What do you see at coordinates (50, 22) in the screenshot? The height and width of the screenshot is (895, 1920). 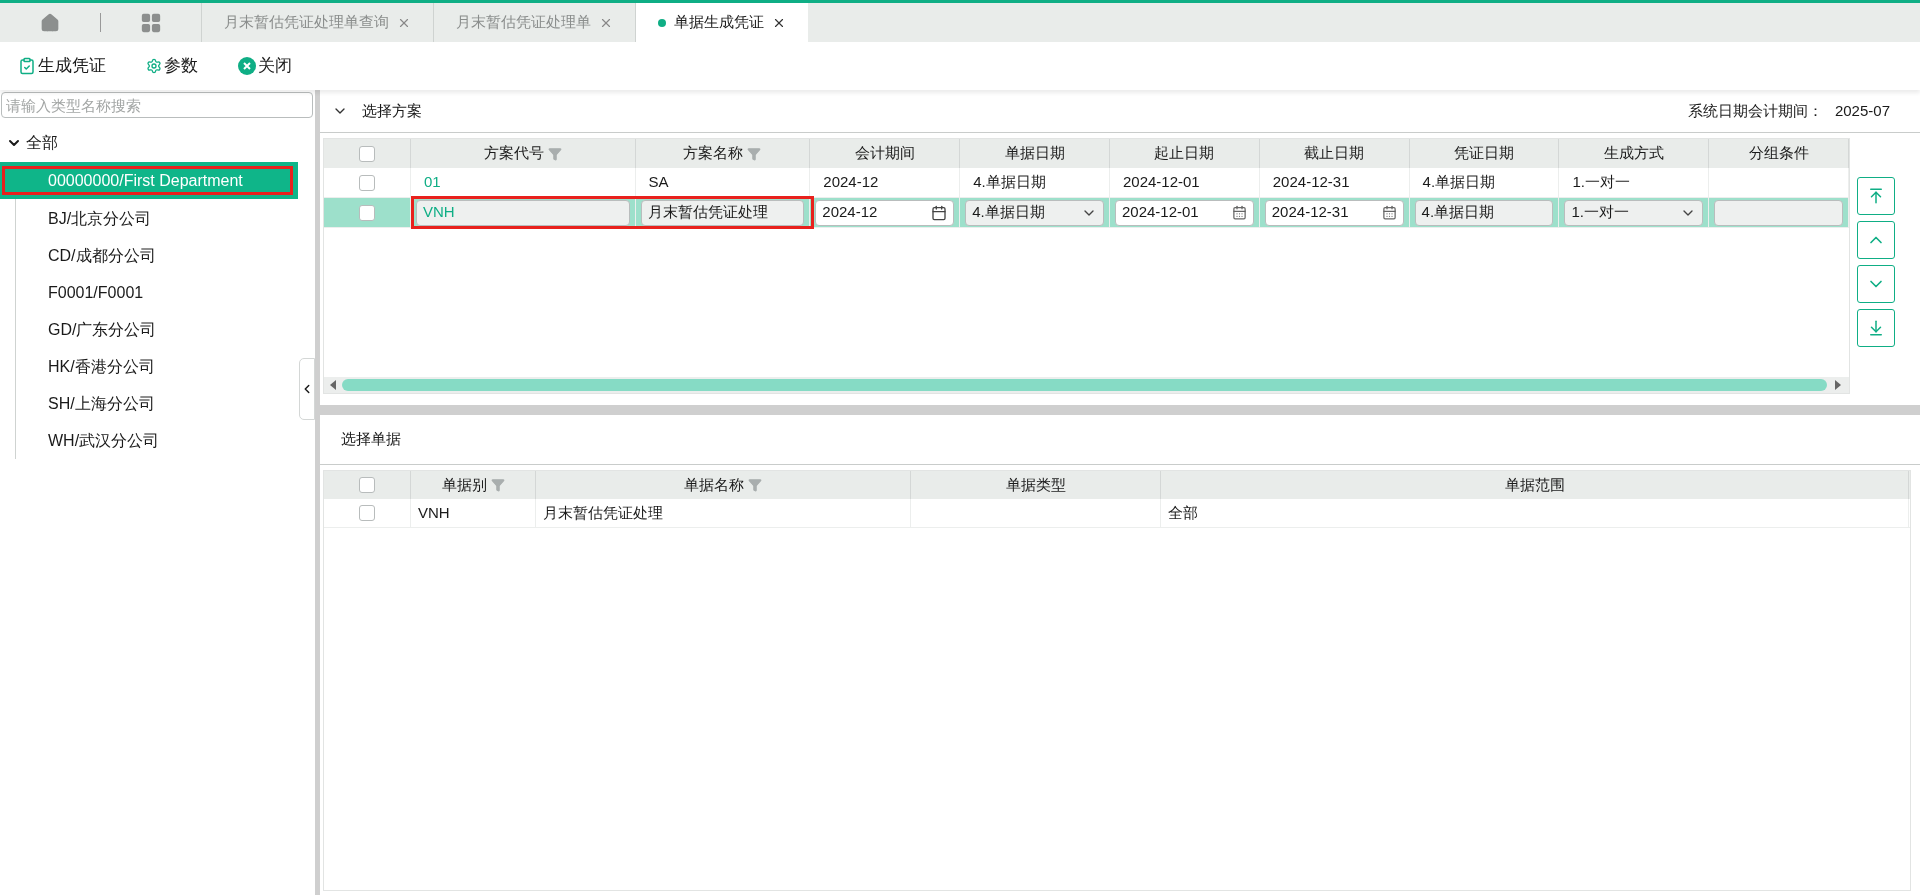 I see `home-icon` at bounding box center [50, 22].